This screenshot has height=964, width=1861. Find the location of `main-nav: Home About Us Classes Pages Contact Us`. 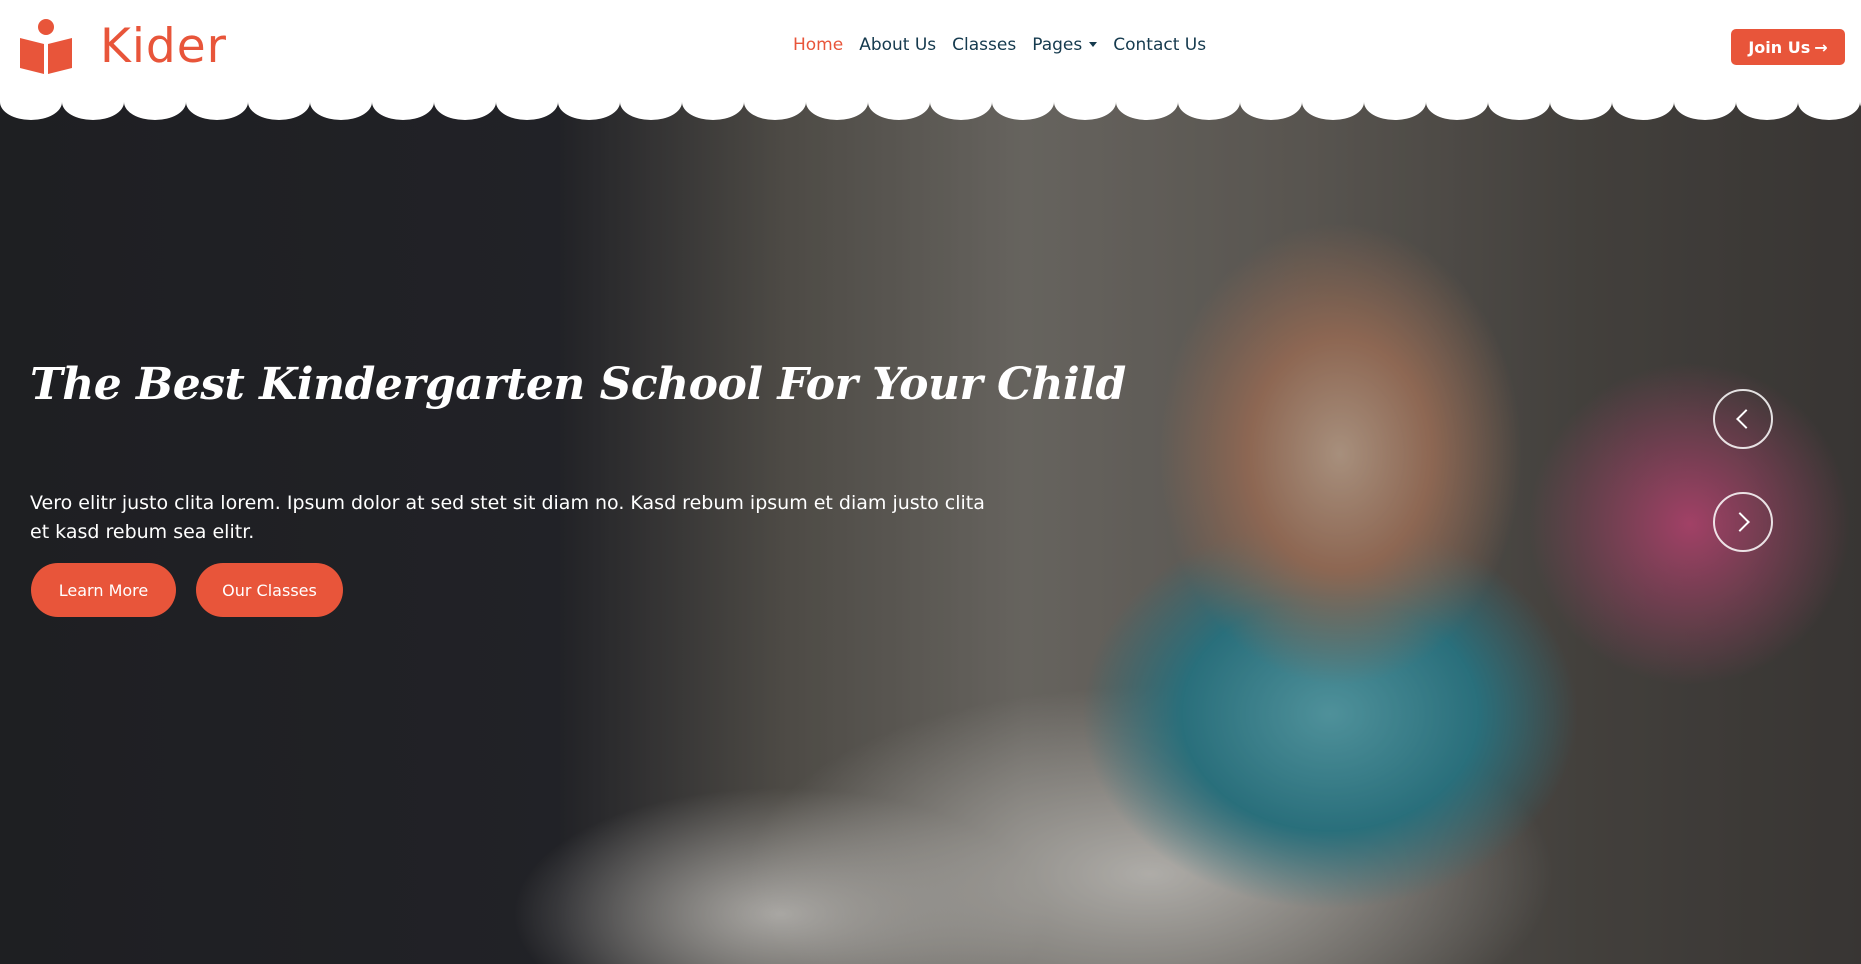

main-nav: Home About Us Classes Pages Contact Us is located at coordinates (1007, 45).